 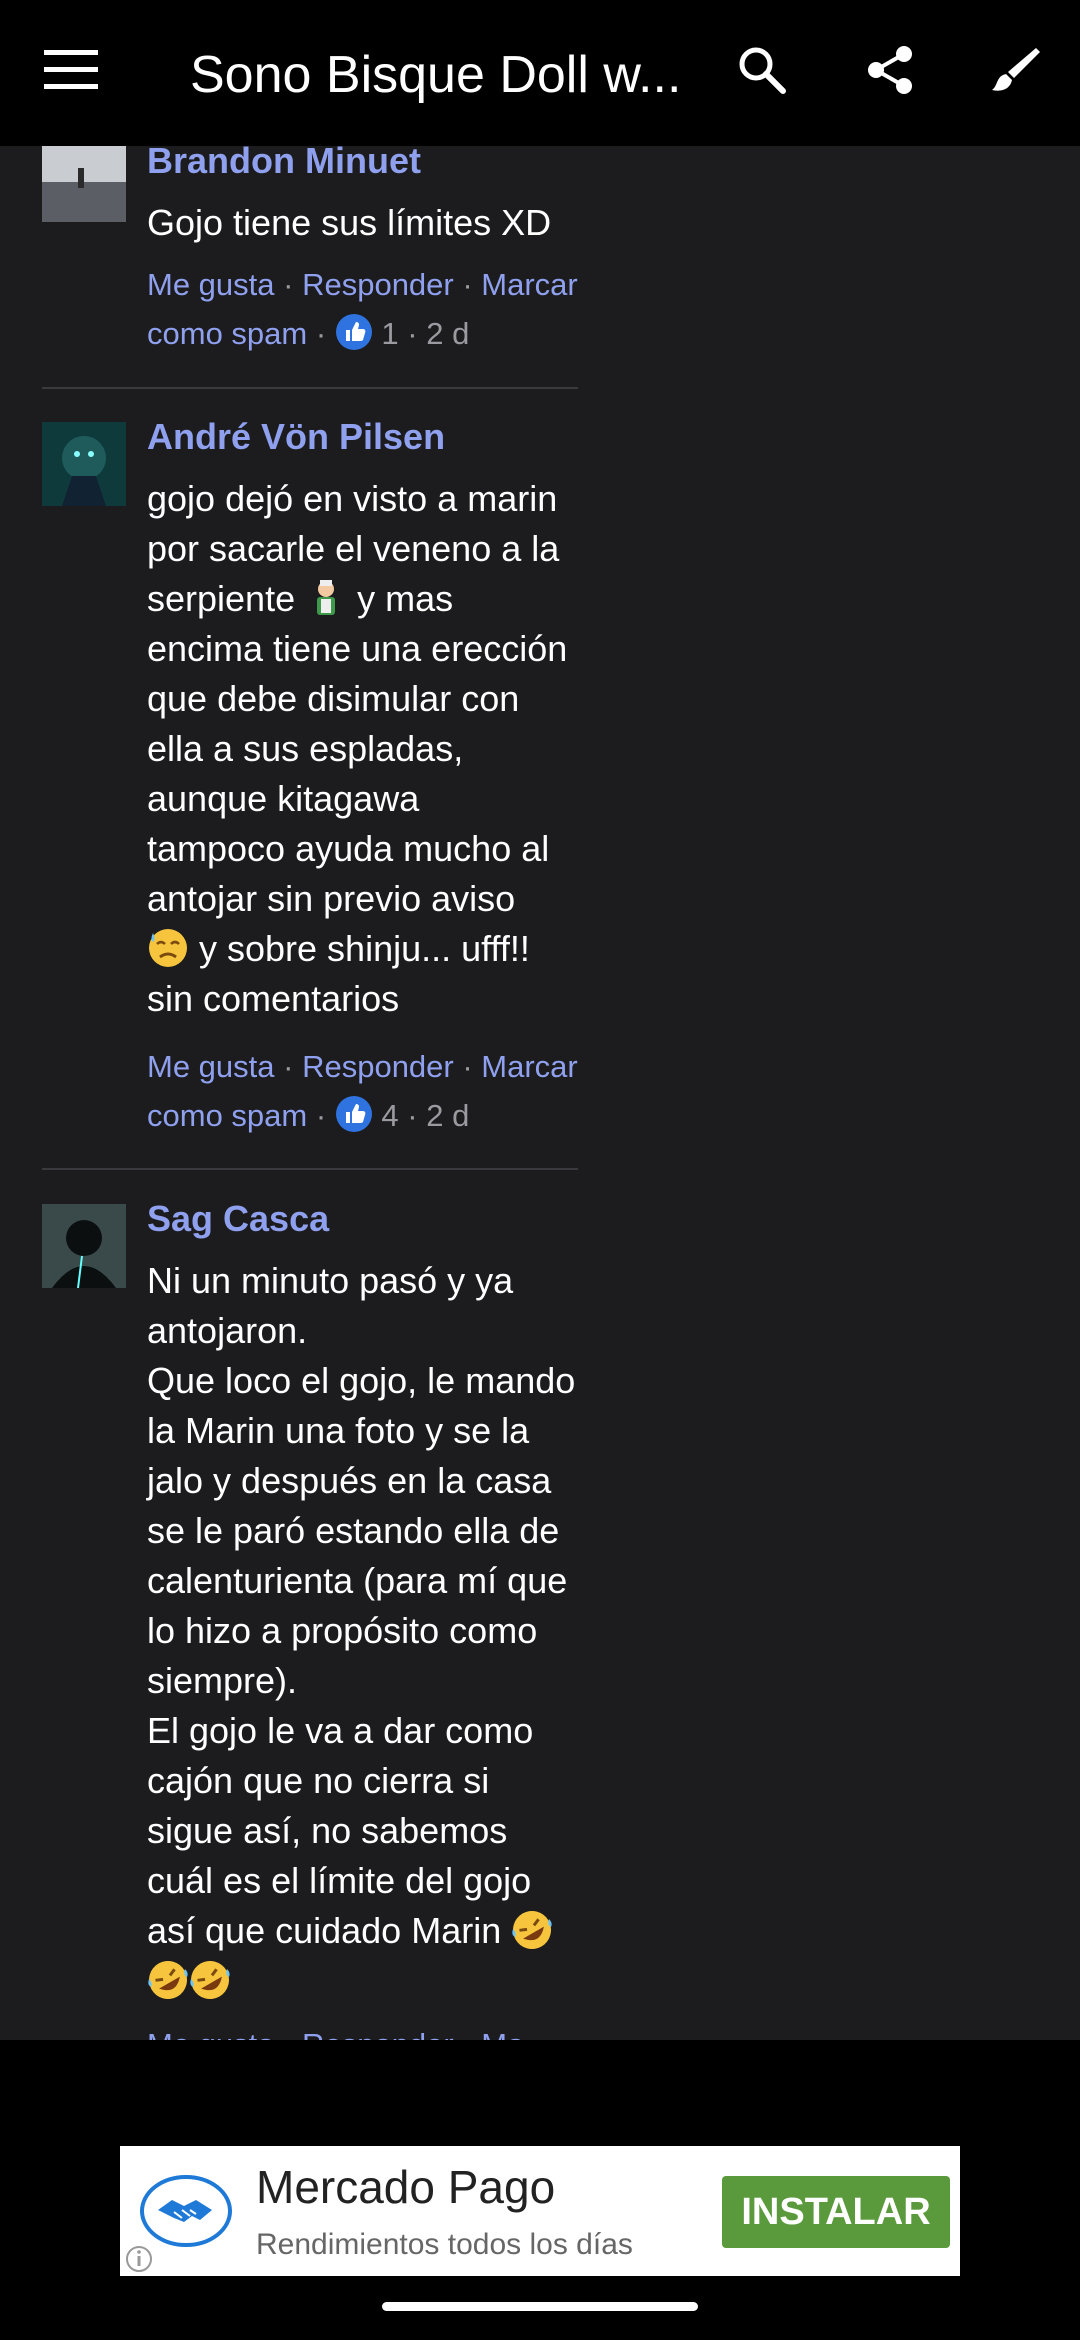 What do you see at coordinates (340, 1730) in the screenshot?
I see `comment-line: El gojo le va a dar como` at bounding box center [340, 1730].